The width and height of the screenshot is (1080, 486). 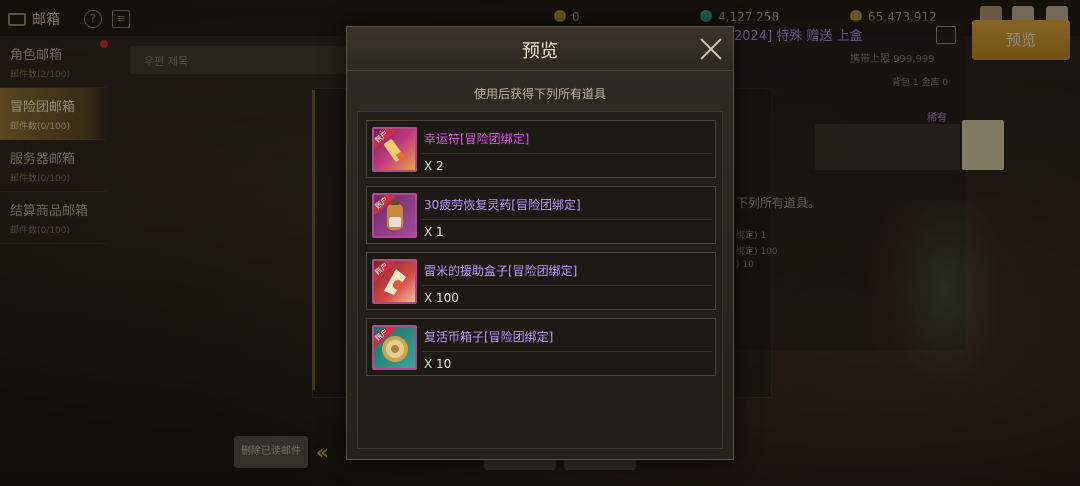 I want to click on lucky-charm-icon: 账户, so click(x=394, y=149).